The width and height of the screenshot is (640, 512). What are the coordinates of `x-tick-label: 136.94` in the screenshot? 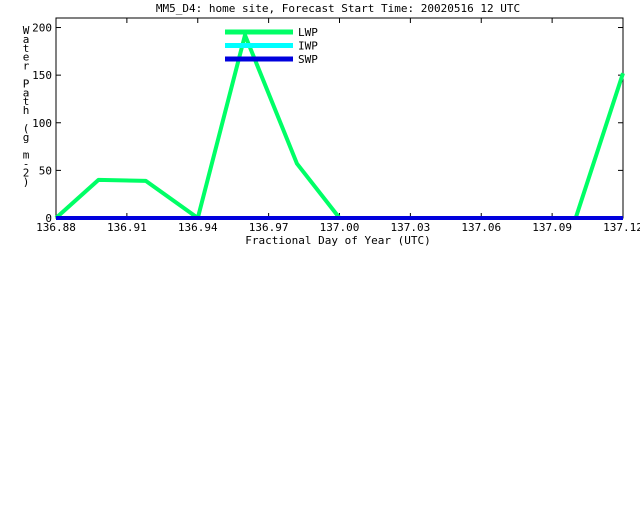 It's located at (198, 227).